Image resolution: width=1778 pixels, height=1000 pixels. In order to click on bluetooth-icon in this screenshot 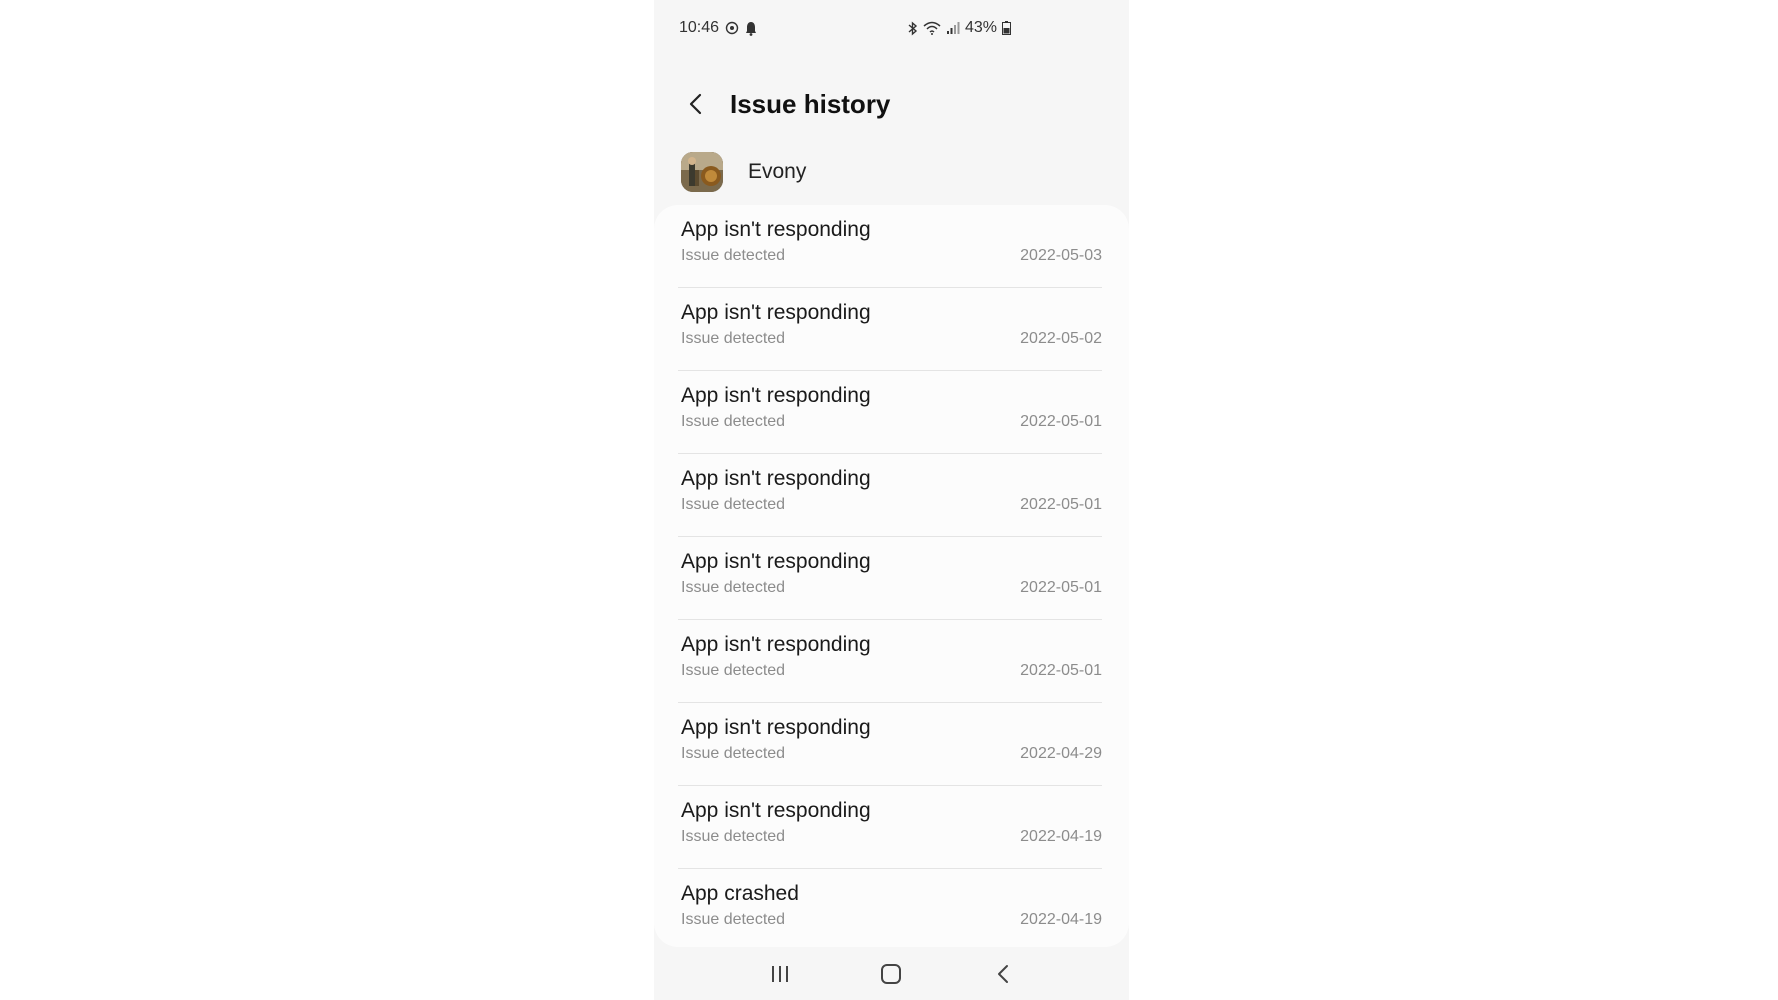, I will do `click(912, 28)`.